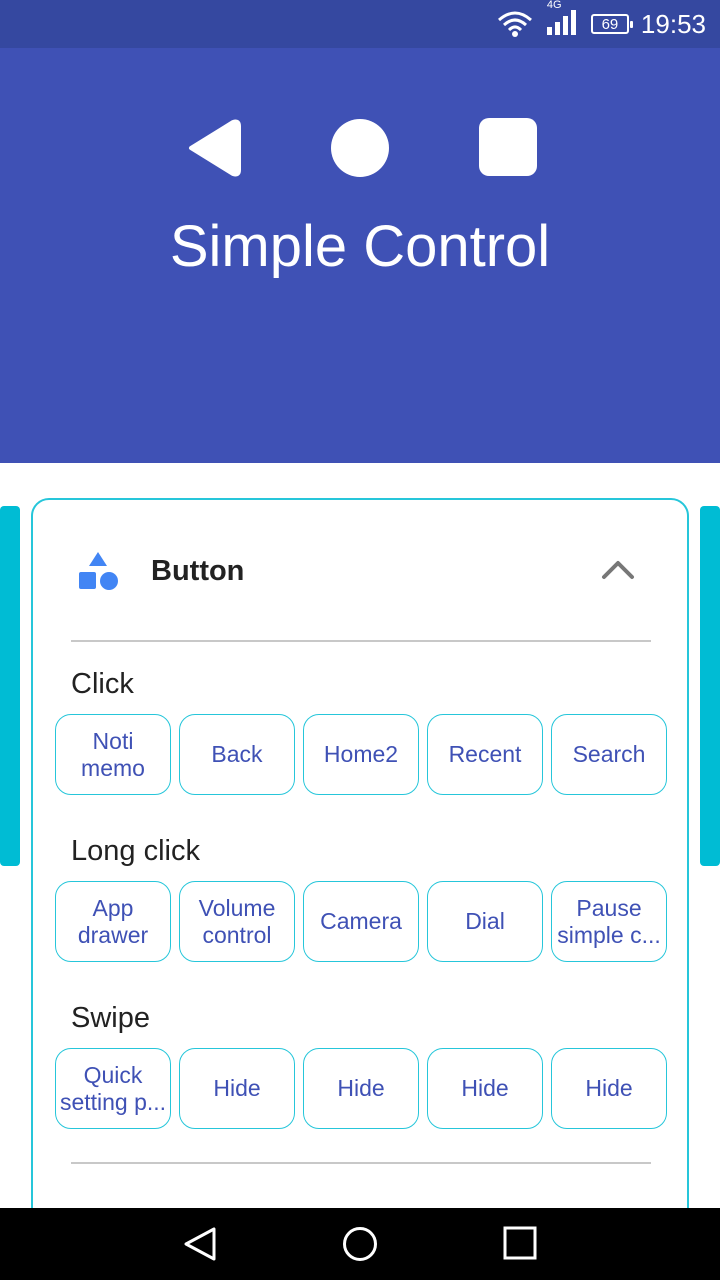 Image resolution: width=720 pixels, height=1280 pixels. I want to click on long-click-button-camera: Camera, so click(361, 921).